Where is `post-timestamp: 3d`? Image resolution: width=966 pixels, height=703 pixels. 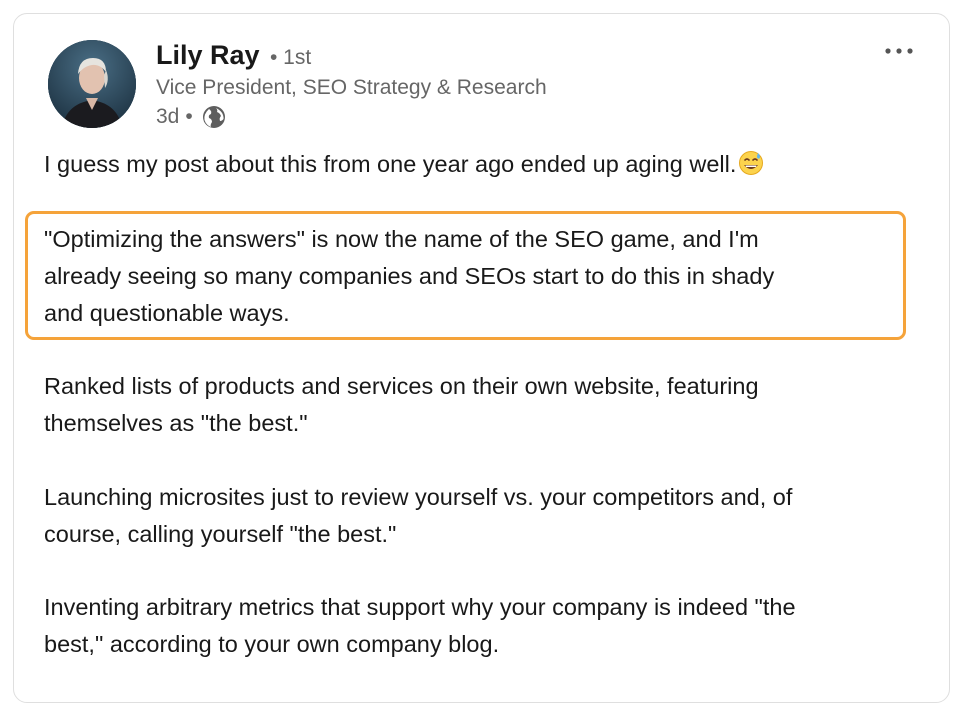
post-timestamp: 3d is located at coordinates (168, 116).